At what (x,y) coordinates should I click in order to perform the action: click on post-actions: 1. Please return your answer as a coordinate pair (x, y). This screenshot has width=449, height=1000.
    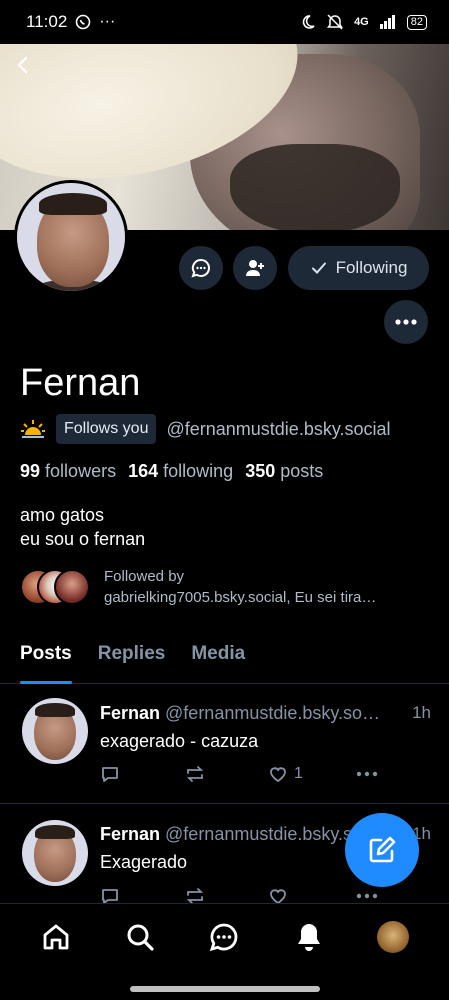
    Looking at the image, I should click on (250, 774).